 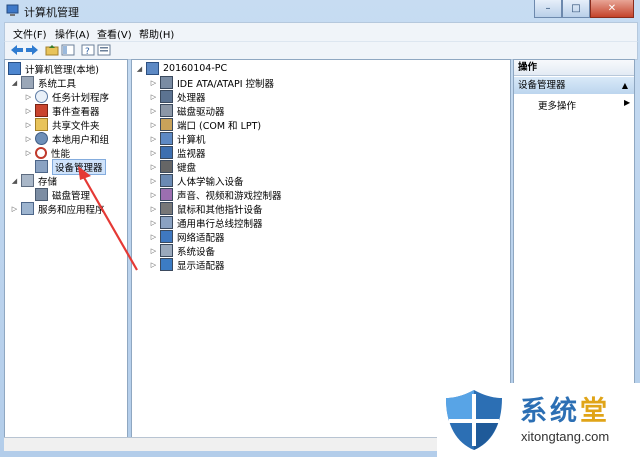 I want to click on menu-view: 查看(V), so click(x=114, y=33).